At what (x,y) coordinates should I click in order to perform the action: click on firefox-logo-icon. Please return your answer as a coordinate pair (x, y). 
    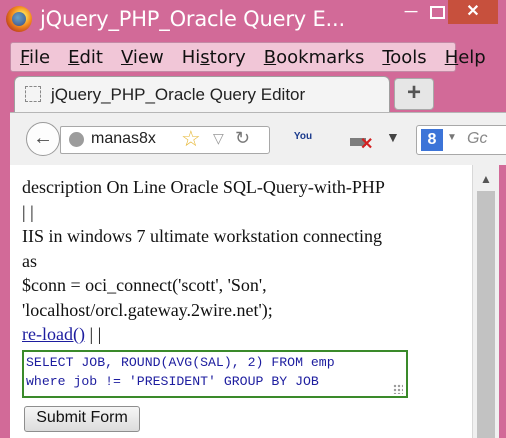
    Looking at the image, I should click on (19, 19).